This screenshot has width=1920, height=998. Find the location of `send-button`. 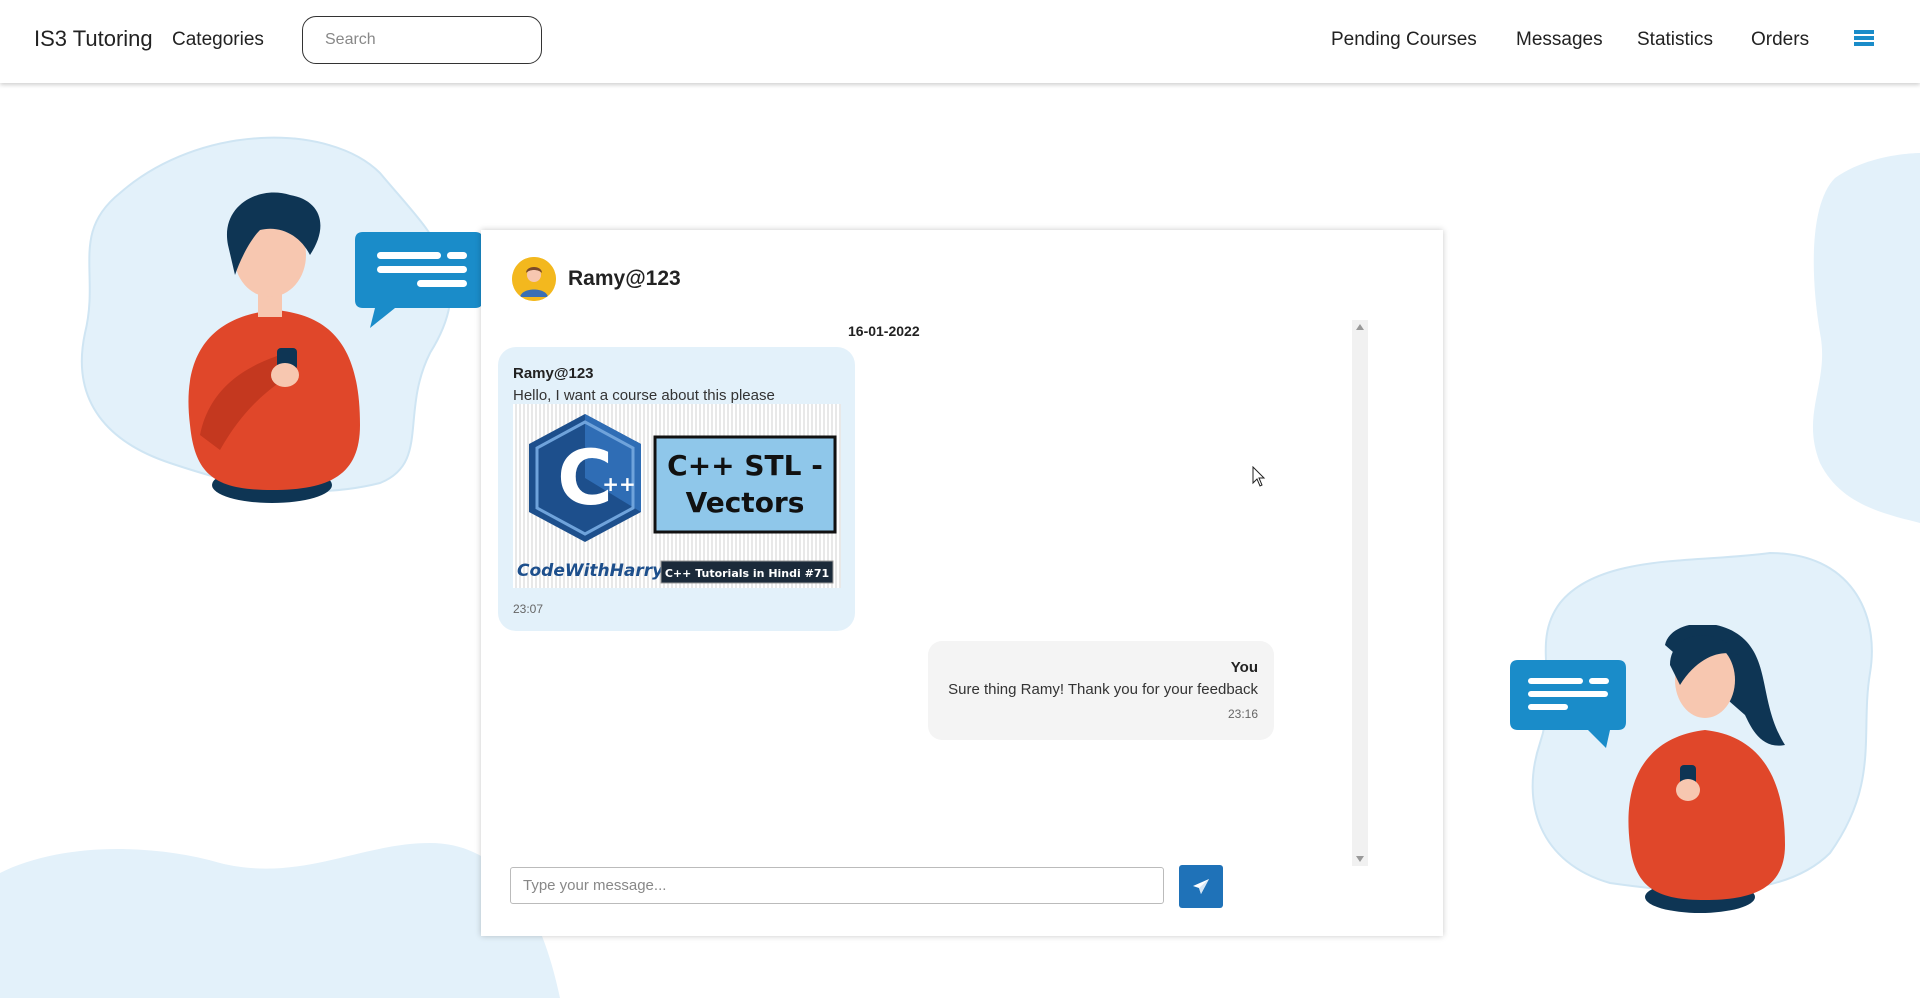

send-button is located at coordinates (1201, 886).